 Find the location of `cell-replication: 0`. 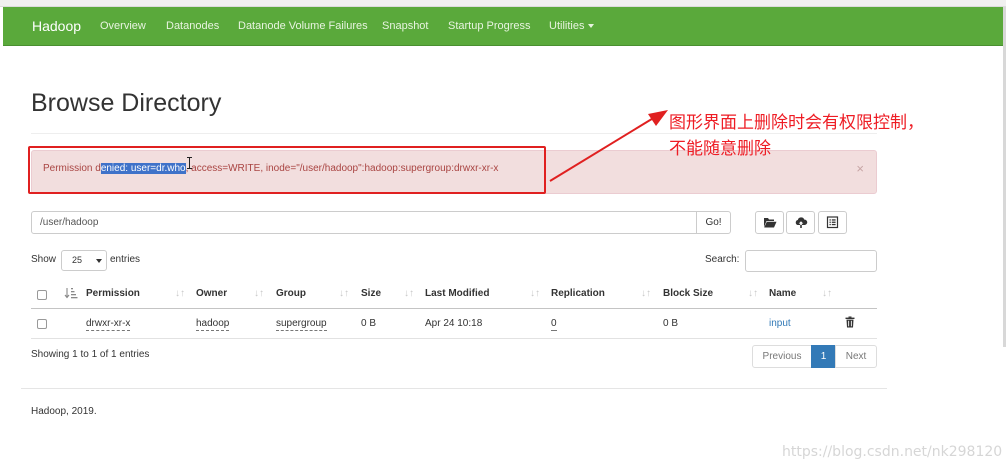

cell-replication: 0 is located at coordinates (554, 324).